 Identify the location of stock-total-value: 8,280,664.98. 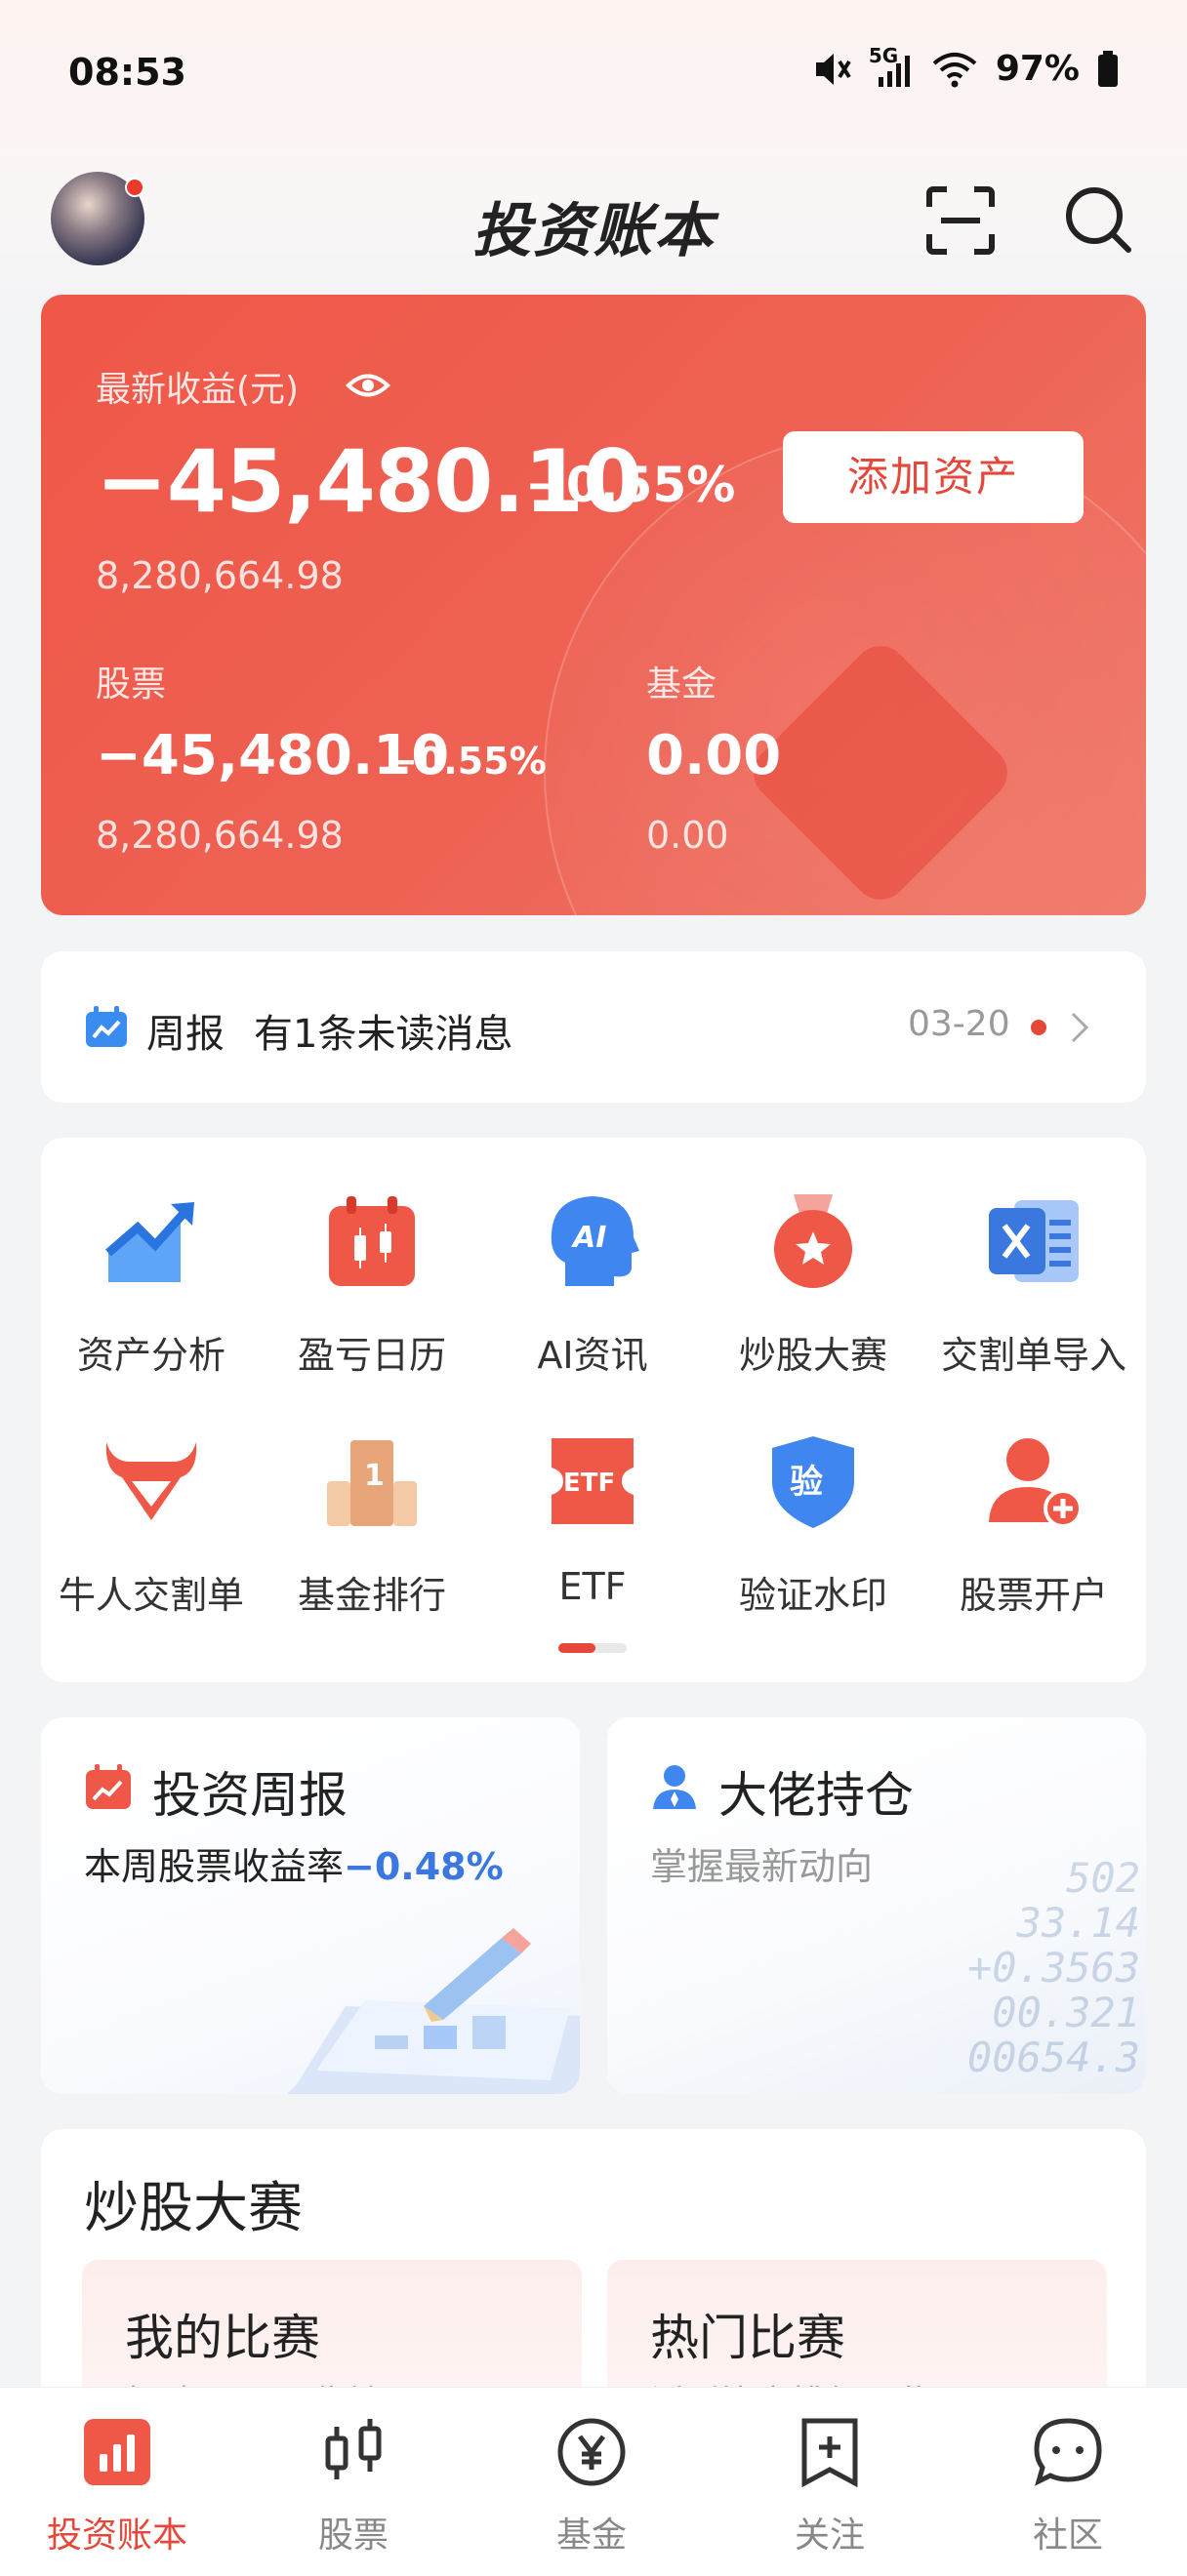
(220, 835).